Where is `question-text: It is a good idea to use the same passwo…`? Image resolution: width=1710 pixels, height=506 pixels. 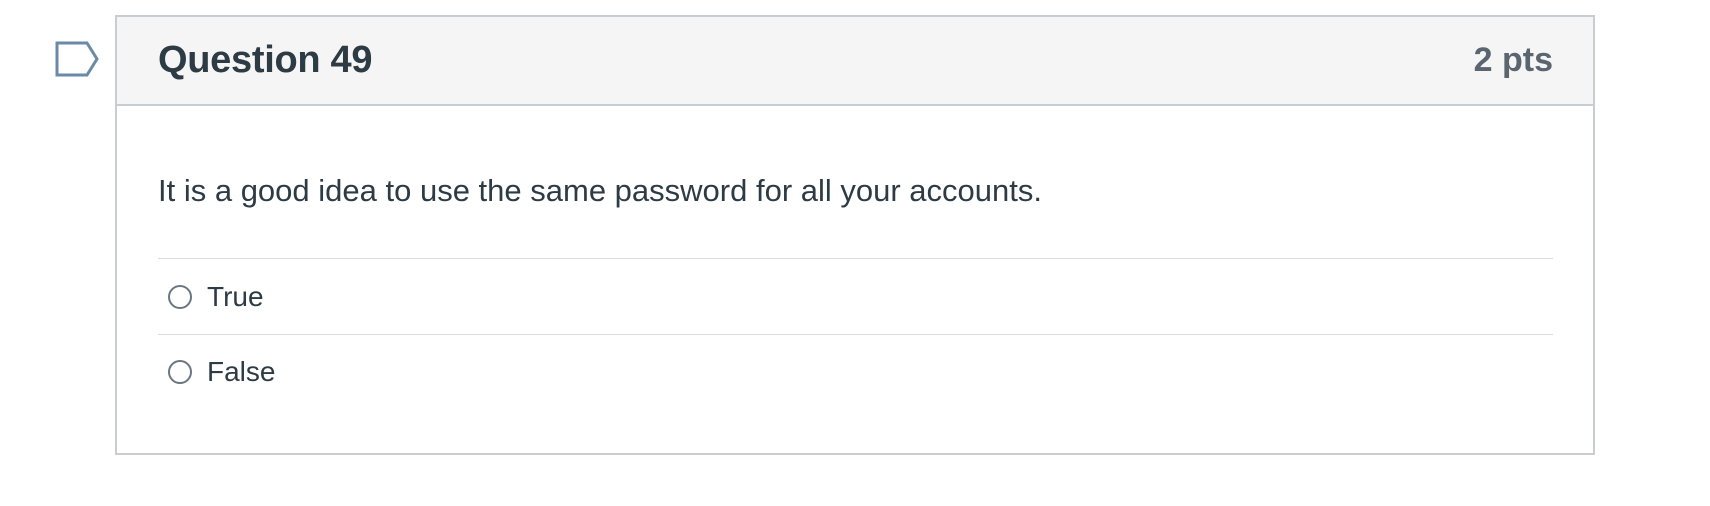 question-text: It is a good idea to use the same passwo… is located at coordinates (600, 190).